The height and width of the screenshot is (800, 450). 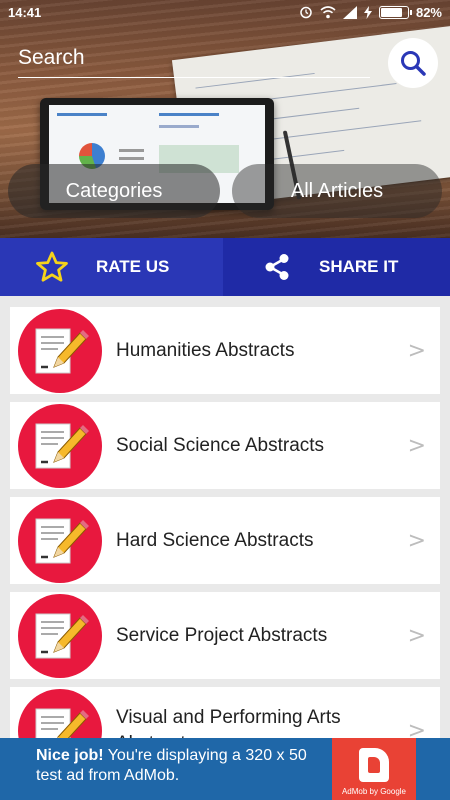 What do you see at coordinates (359, 266) in the screenshot?
I see `share-it-label: SHARE IT` at bounding box center [359, 266].